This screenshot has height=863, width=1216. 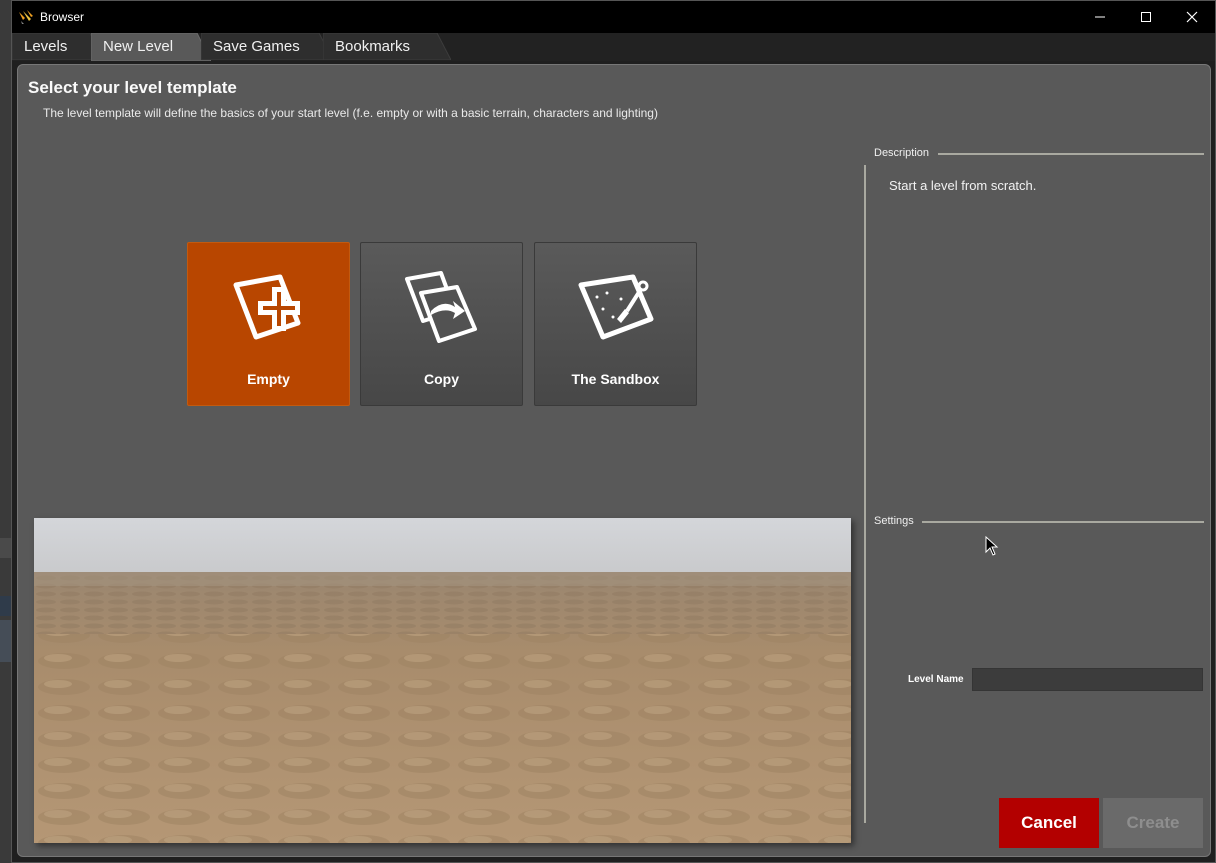 What do you see at coordinates (894, 521) in the screenshot?
I see `settings-group-title: Settings` at bounding box center [894, 521].